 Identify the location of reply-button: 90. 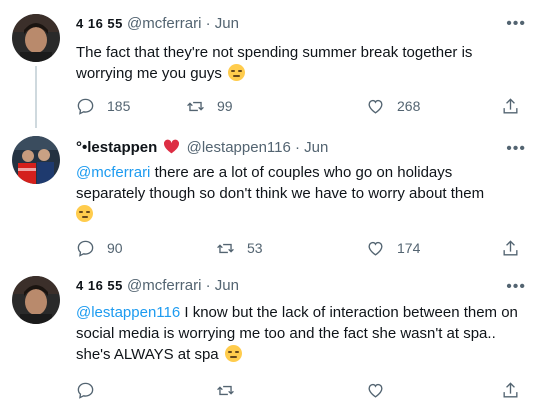
(99, 248).